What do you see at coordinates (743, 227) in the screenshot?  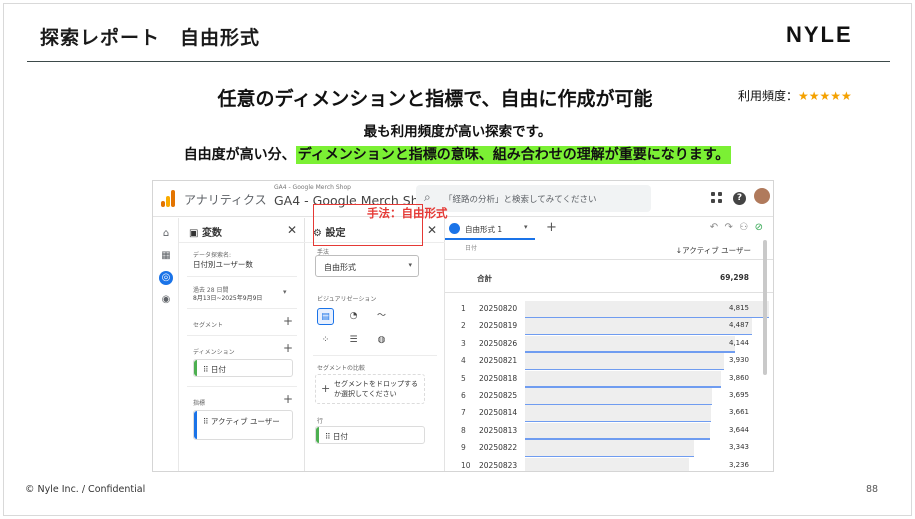 I see `share-user-icon: ⚇` at bounding box center [743, 227].